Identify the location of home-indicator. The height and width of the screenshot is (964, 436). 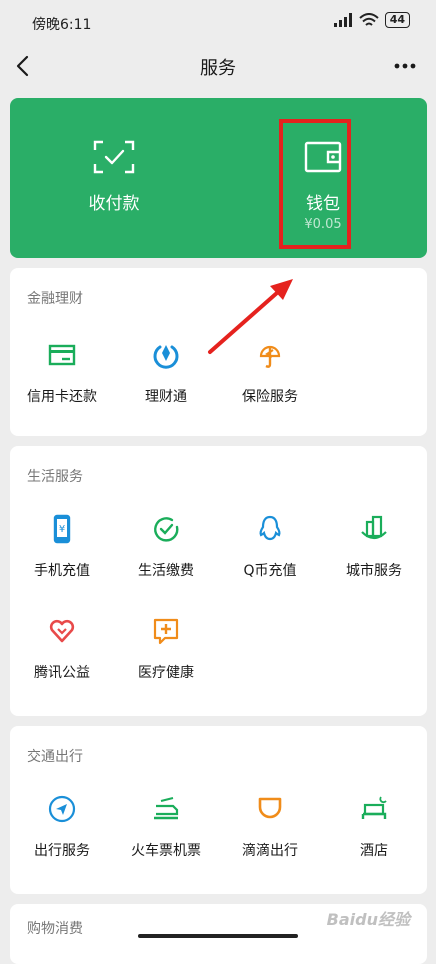
(218, 936).